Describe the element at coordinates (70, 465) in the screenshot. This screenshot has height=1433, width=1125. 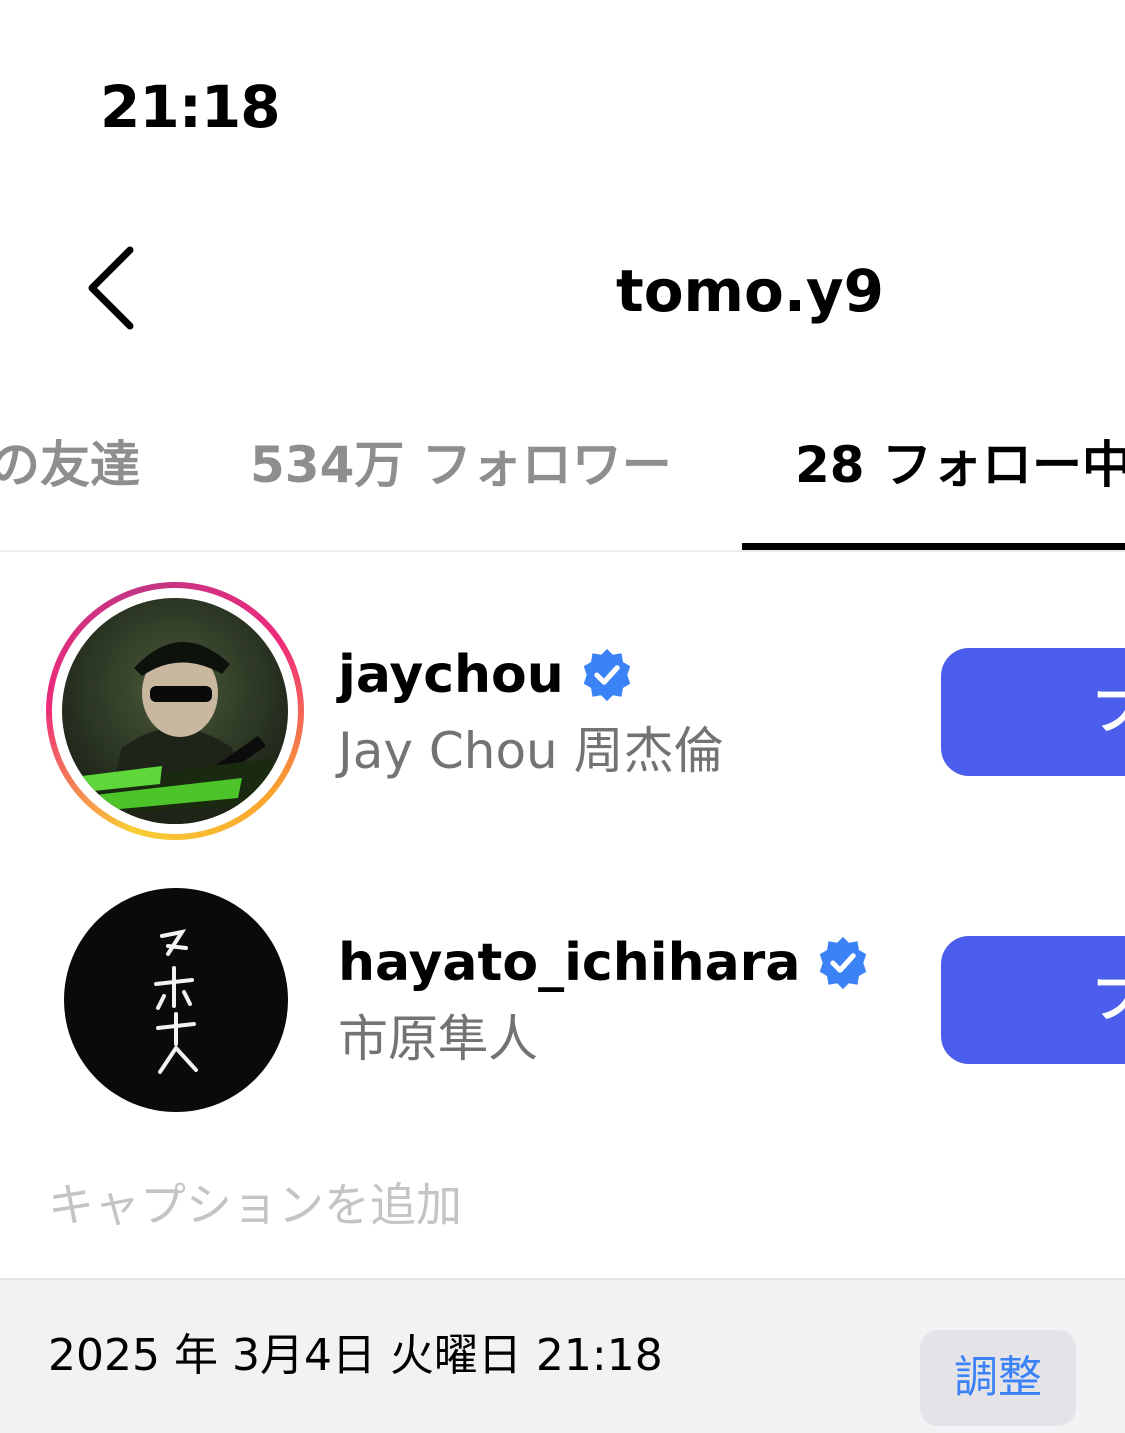
I see `tab-friends: の友達` at that location.